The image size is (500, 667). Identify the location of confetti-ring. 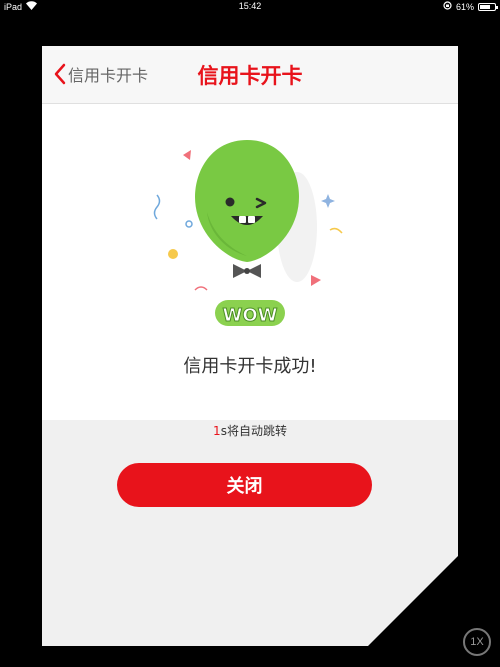
(189, 224).